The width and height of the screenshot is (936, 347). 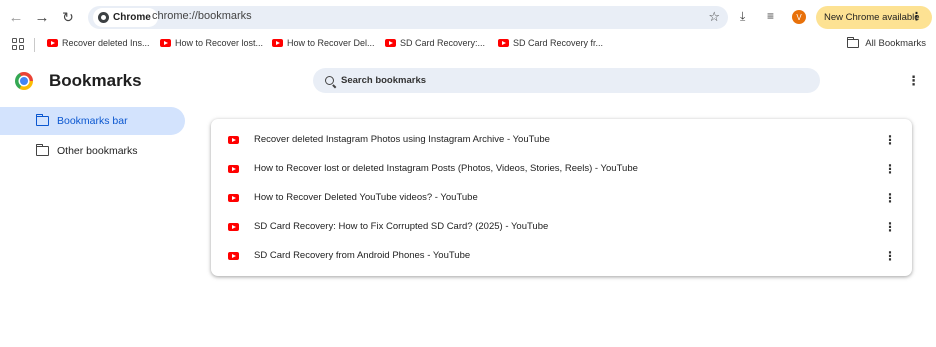 I want to click on avatar: V, so click(x=799, y=17).